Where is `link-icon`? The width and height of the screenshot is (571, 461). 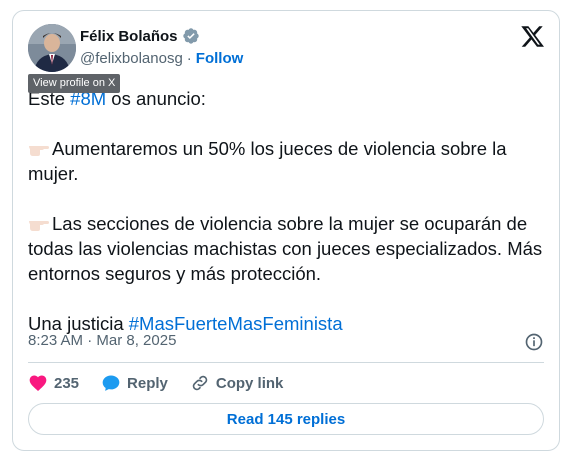
link-icon is located at coordinates (200, 383).